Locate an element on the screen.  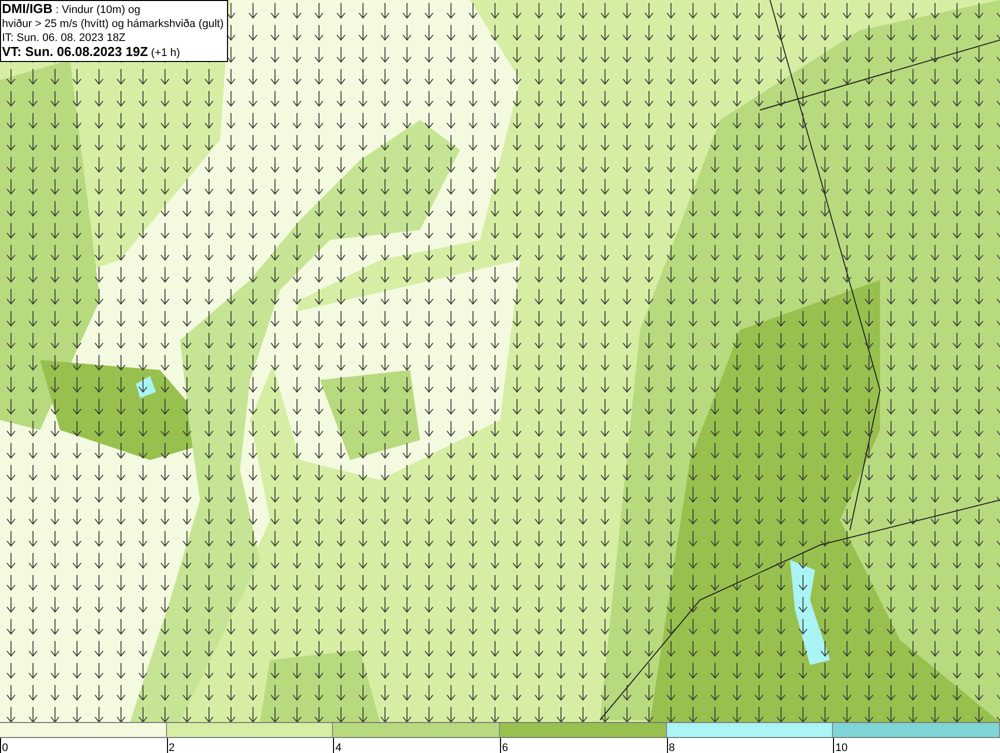
scale-label: 6 is located at coordinates (504, 747).